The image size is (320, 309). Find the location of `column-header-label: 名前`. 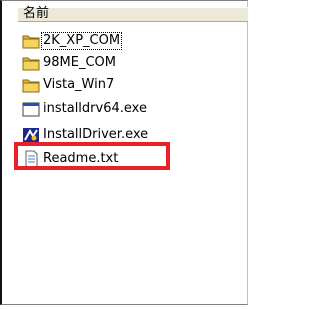

column-header-label: 名前 is located at coordinates (36, 13).